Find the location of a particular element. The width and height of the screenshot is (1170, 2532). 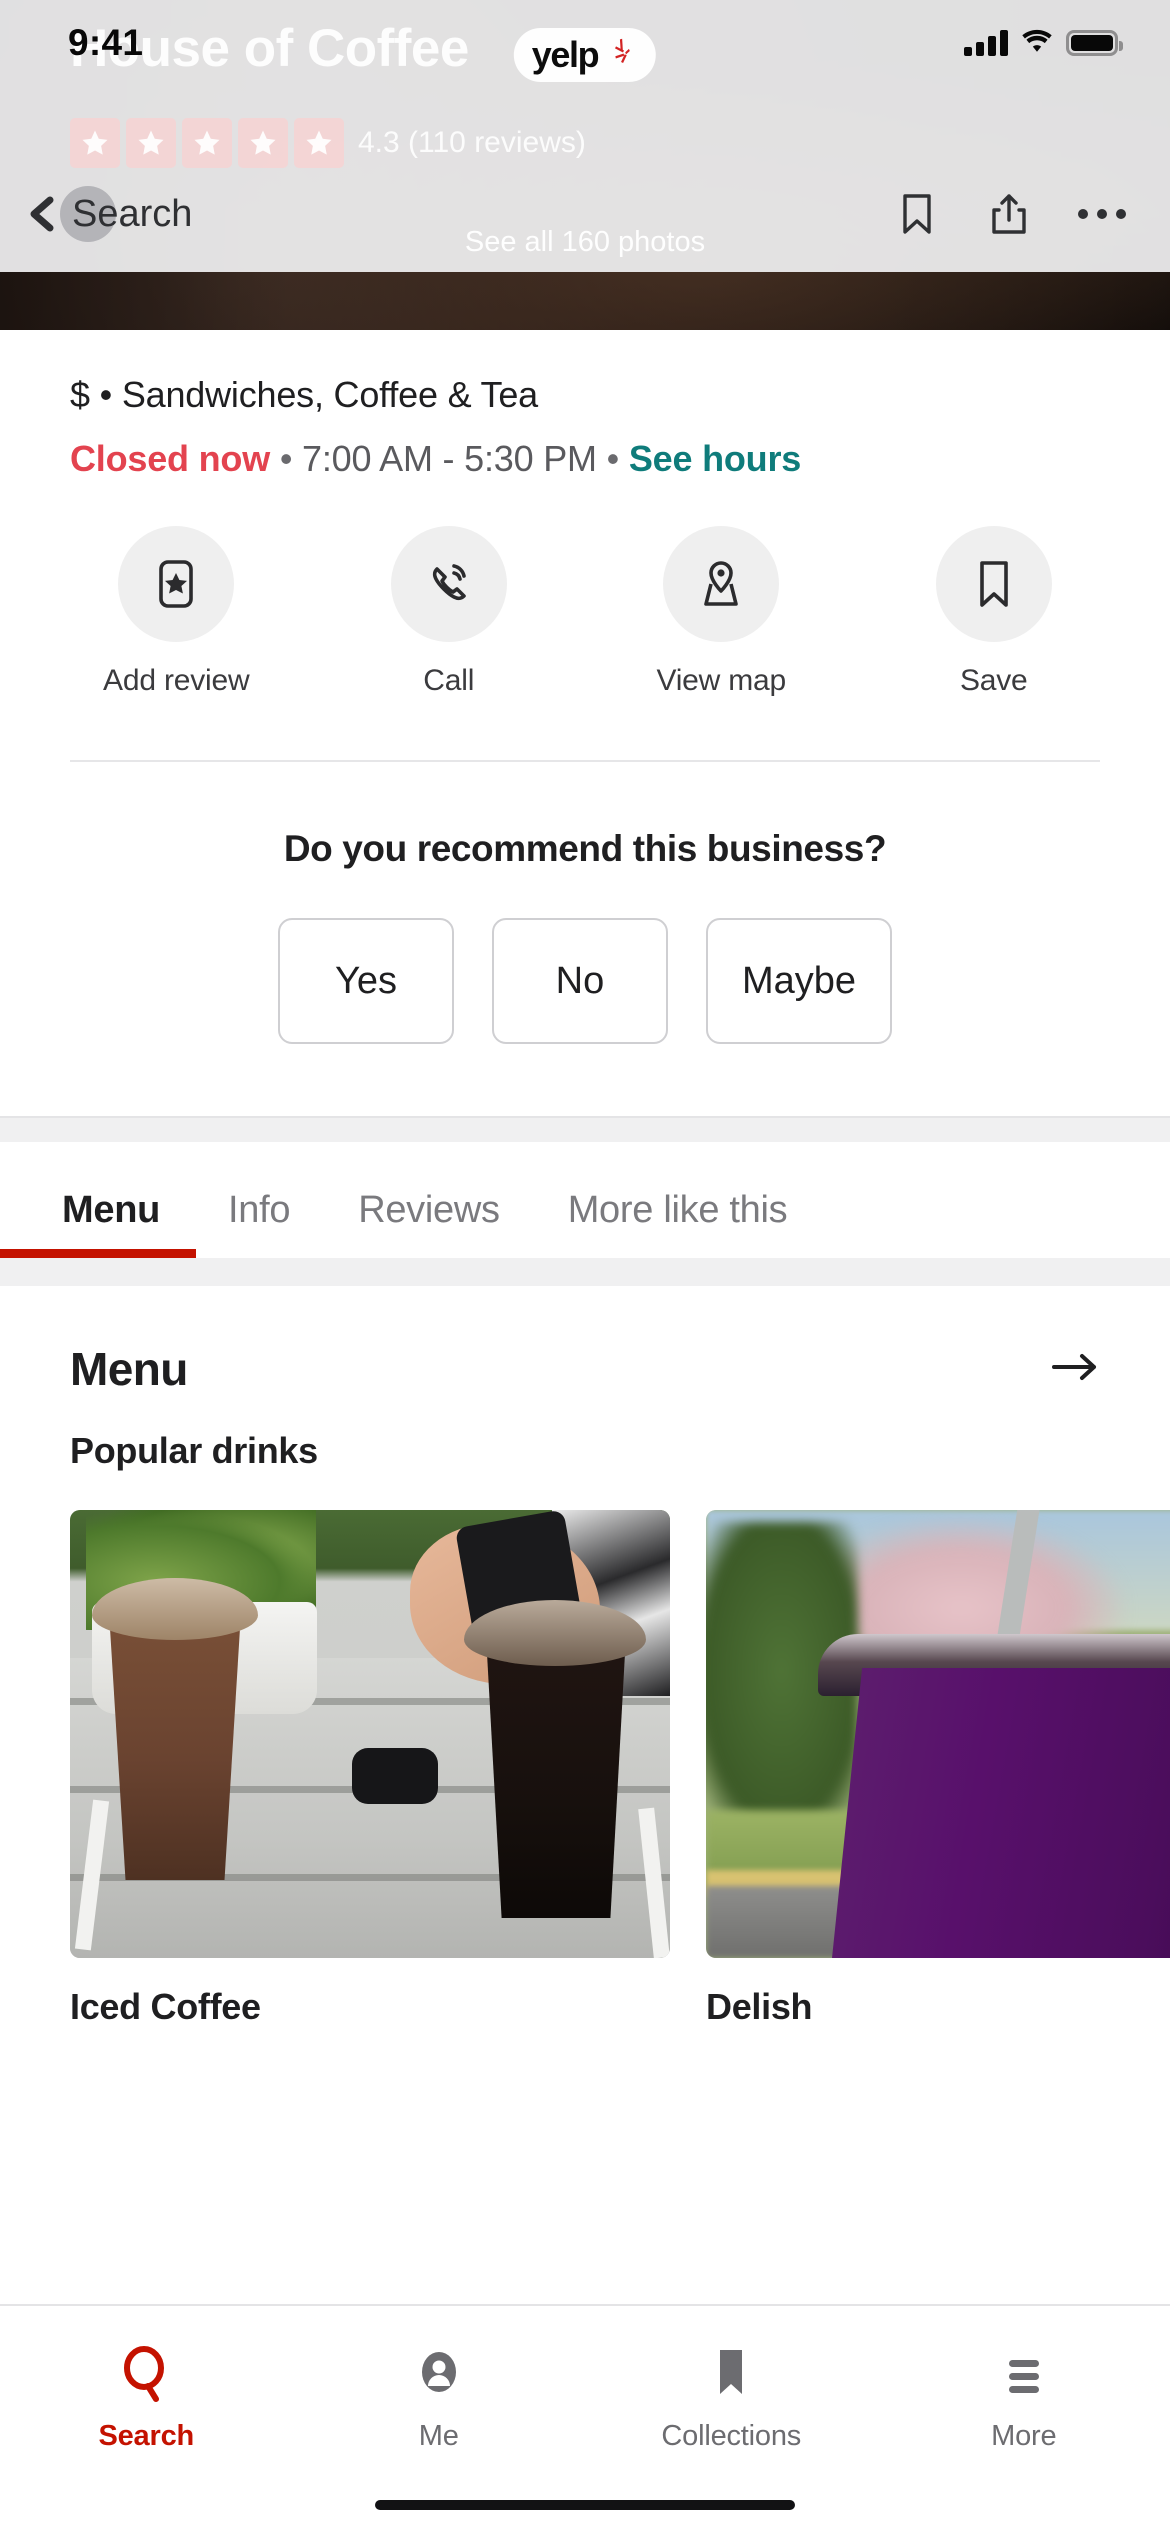

back-button-label: Search is located at coordinates (132, 213).